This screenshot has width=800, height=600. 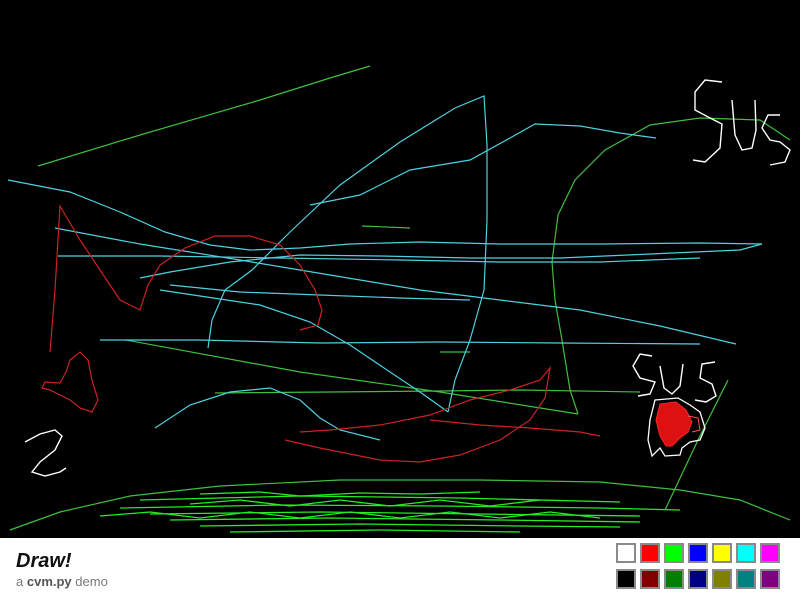 I want to click on app-subtitle: a cvm.py demo, so click(x=62, y=581).